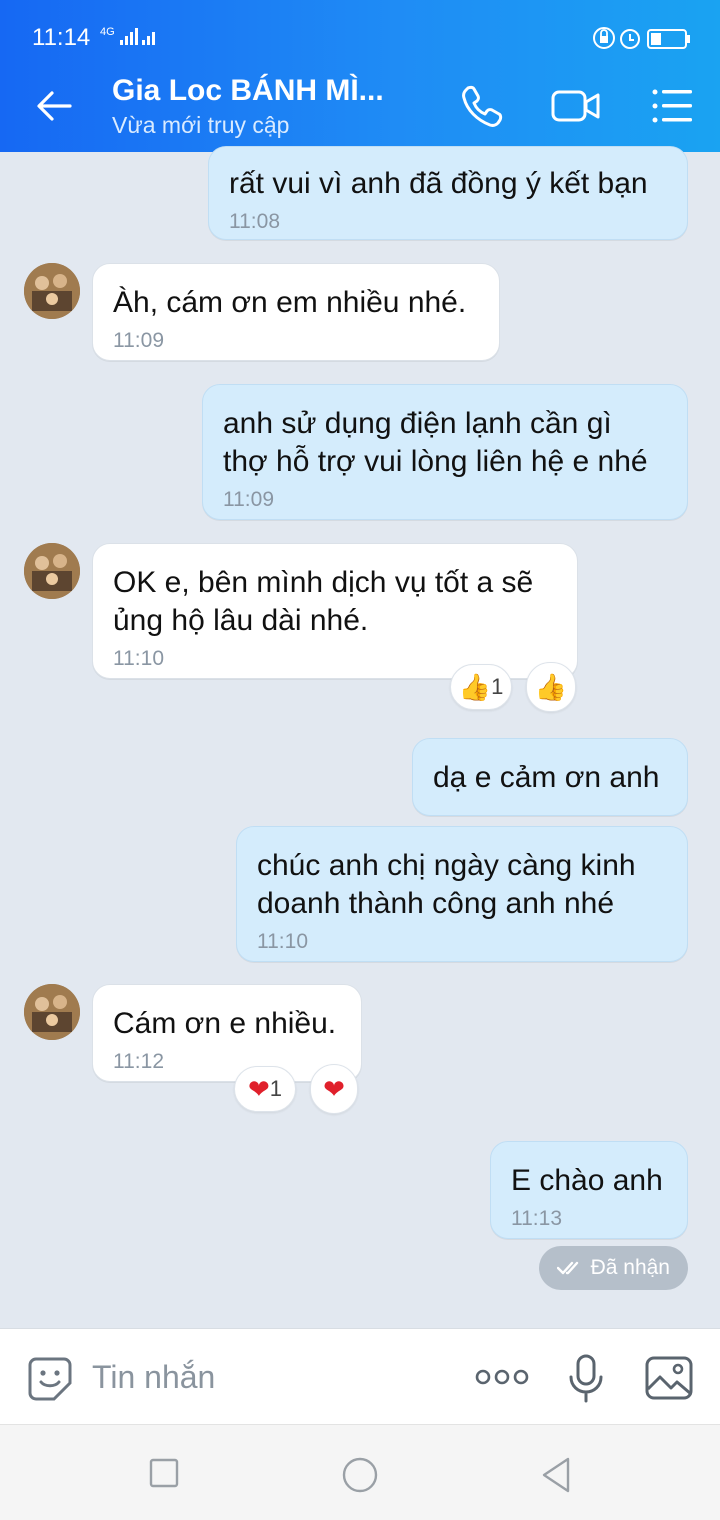 This screenshot has height=1520, width=720. I want to click on message-time: 11:10, so click(282, 941).